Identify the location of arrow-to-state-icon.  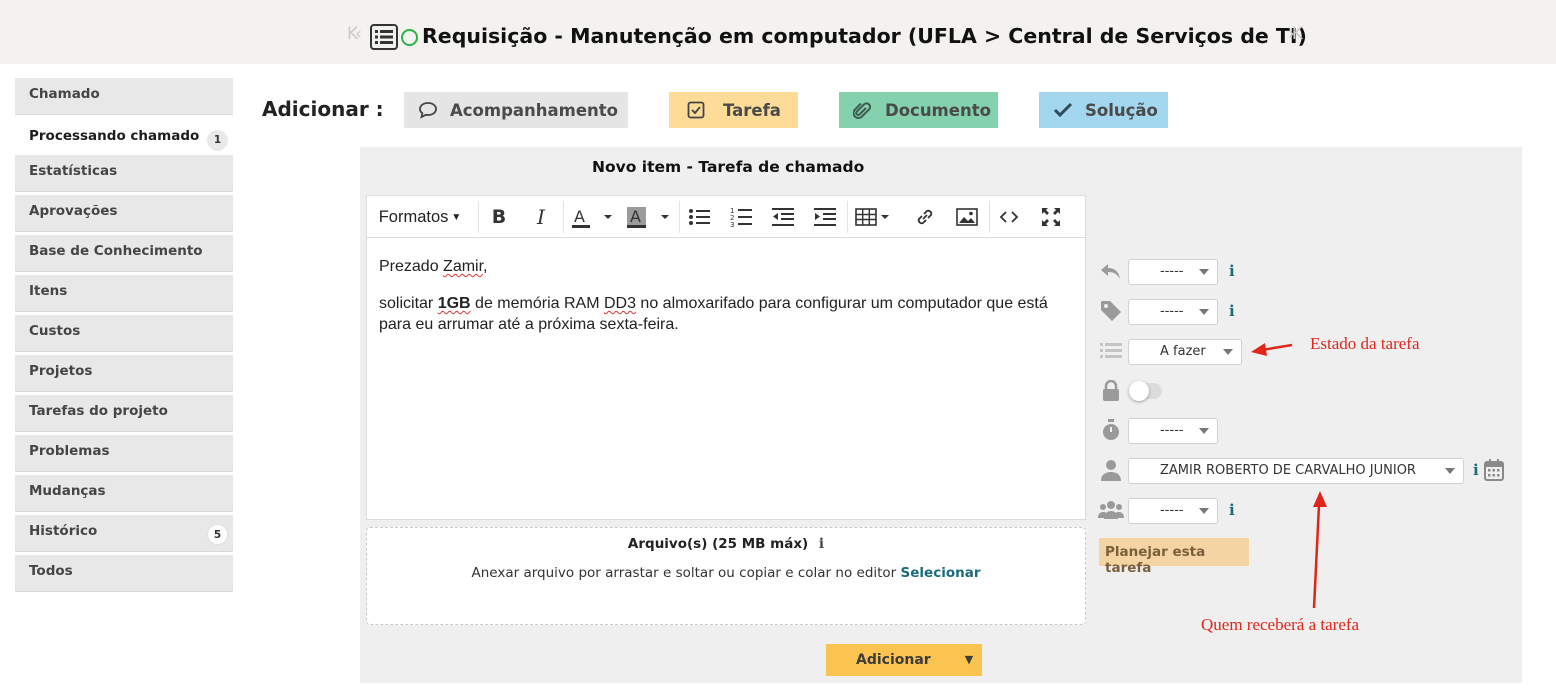
(1272, 349).